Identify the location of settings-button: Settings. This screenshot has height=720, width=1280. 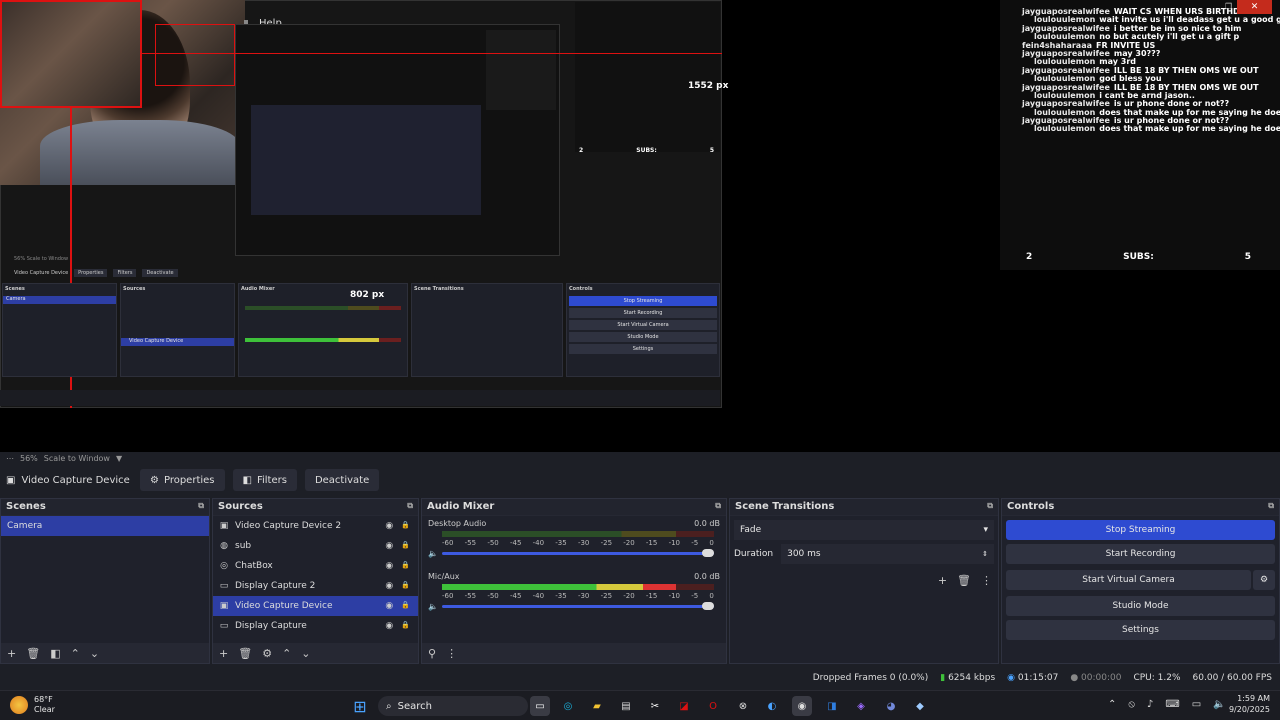
(1140, 630).